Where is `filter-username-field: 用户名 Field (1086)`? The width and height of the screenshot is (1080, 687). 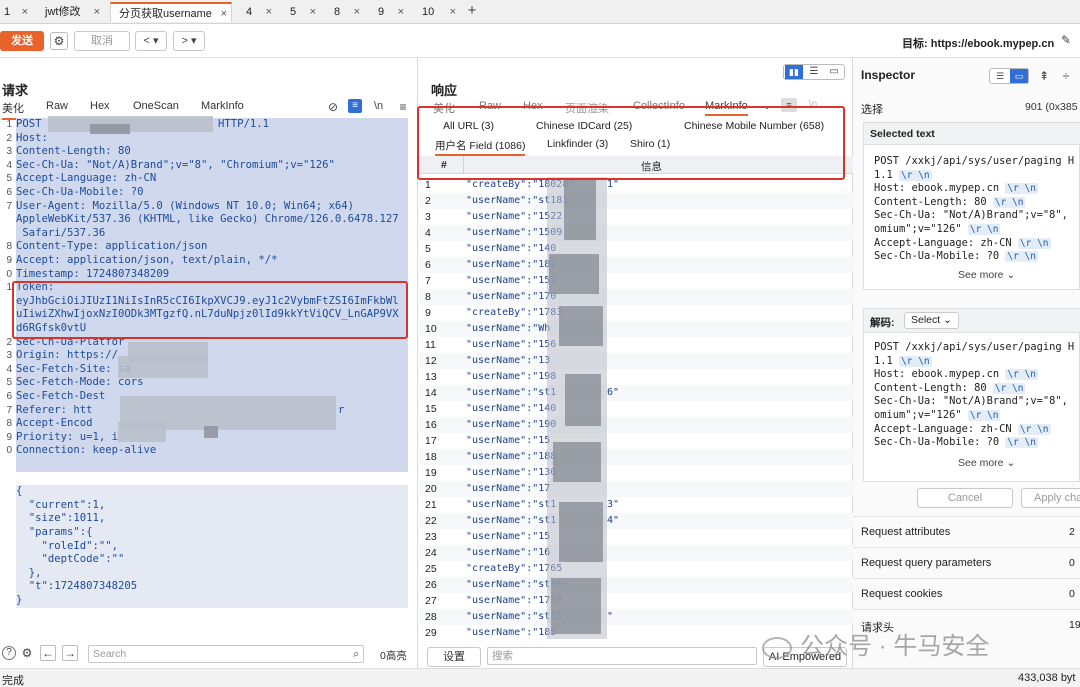 filter-username-field: 用户名 Field (1086) is located at coordinates (480, 147).